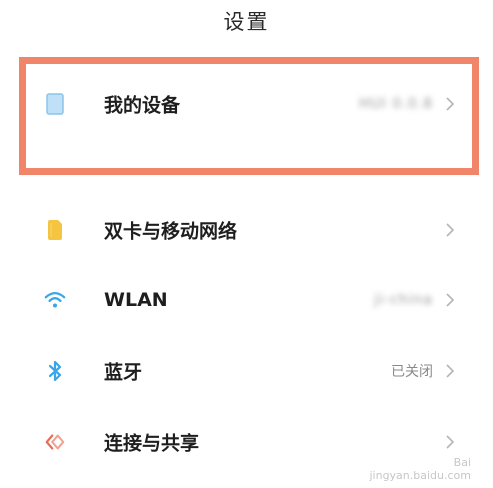  What do you see at coordinates (403, 300) in the screenshot?
I see `wifi-network-value-redacted: ji-china` at bounding box center [403, 300].